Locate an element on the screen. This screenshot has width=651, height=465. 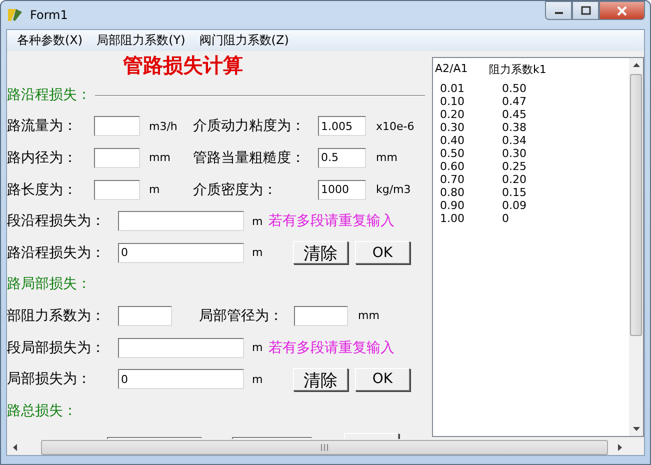
list-cell: 0.45 is located at coordinates (514, 114).